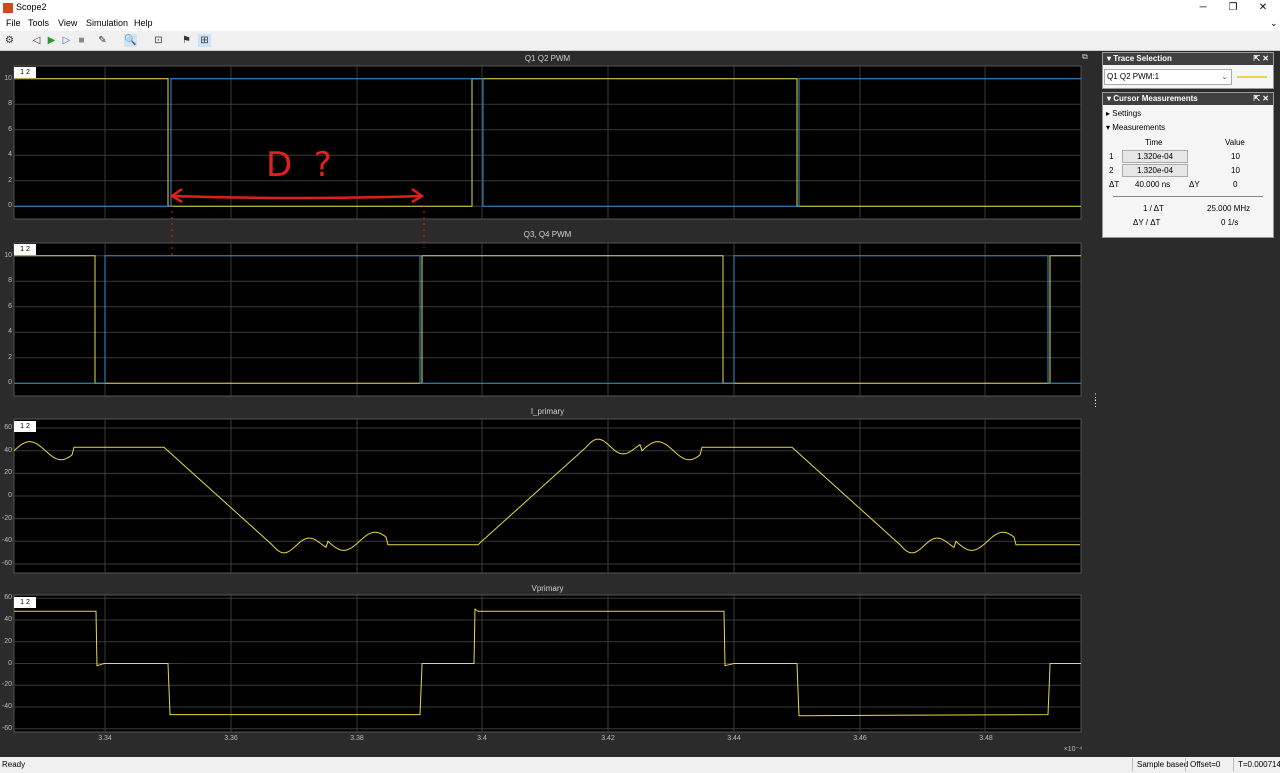 This screenshot has height=773, width=1280. Describe the element at coordinates (1147, 222) in the screenshot. I see `dydt-label: ΔY / ΔT` at that location.